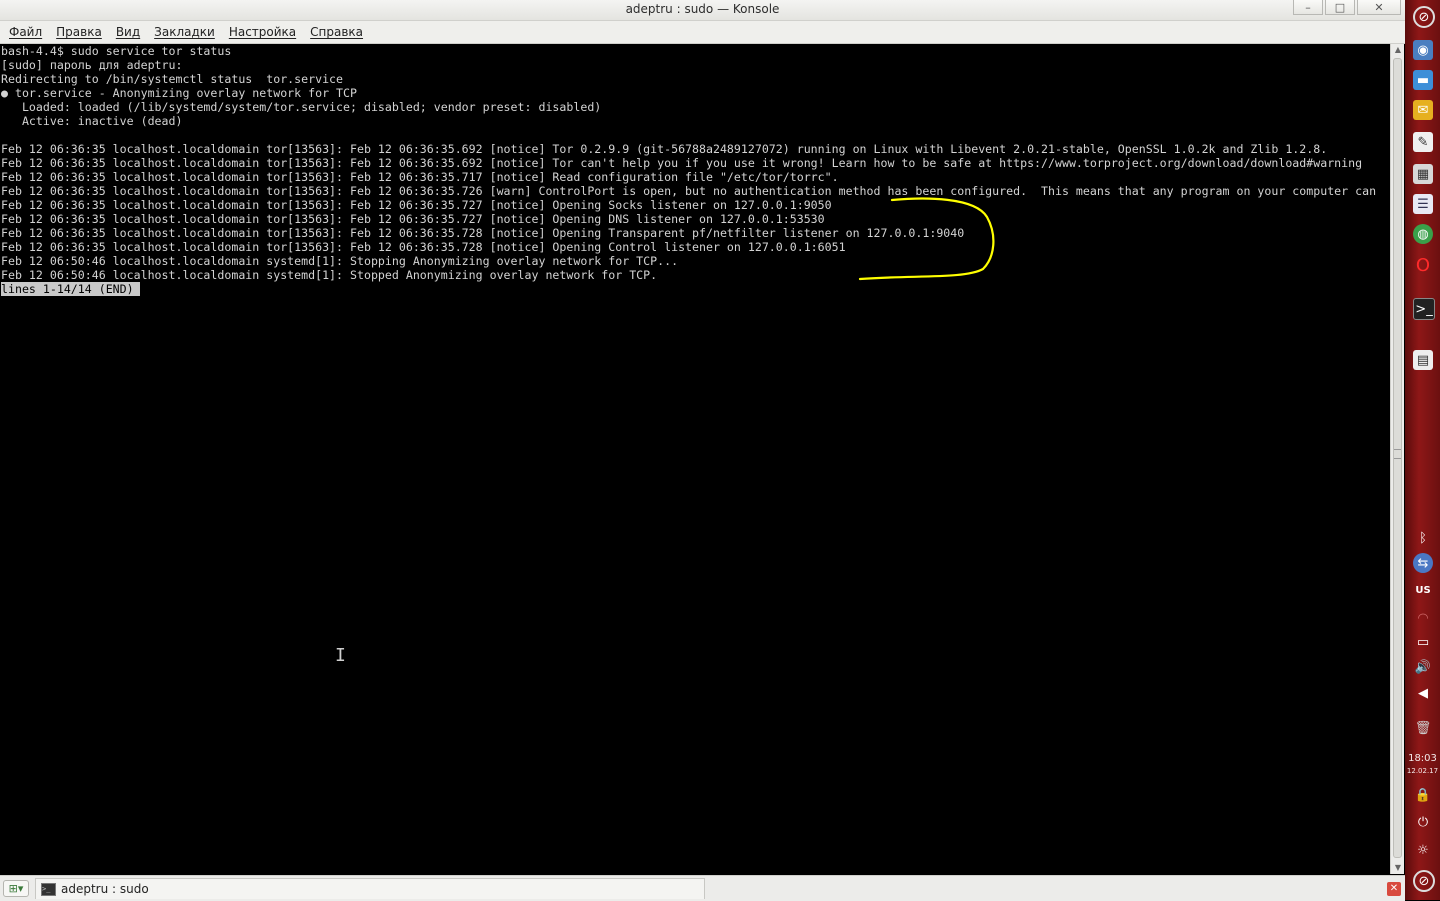 The height and width of the screenshot is (901, 1440). I want to click on document-viewer-icon: ☰, so click(1423, 204).